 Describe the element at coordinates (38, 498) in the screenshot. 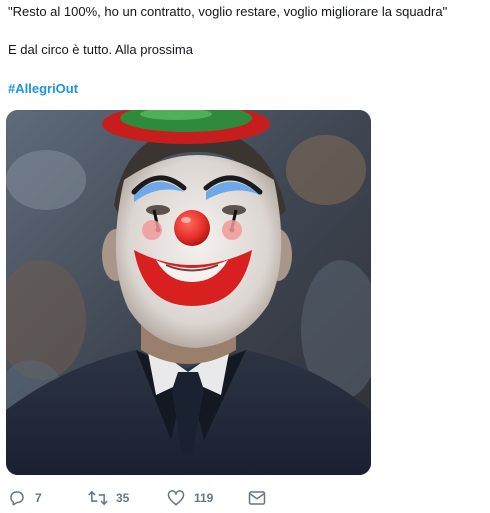

I see `reply-count: 7` at that location.